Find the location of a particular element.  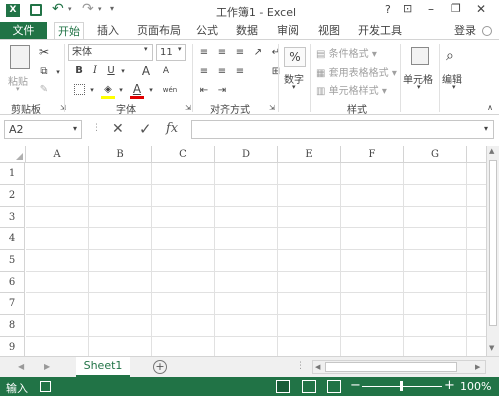

save-icon is located at coordinates (36, 10).